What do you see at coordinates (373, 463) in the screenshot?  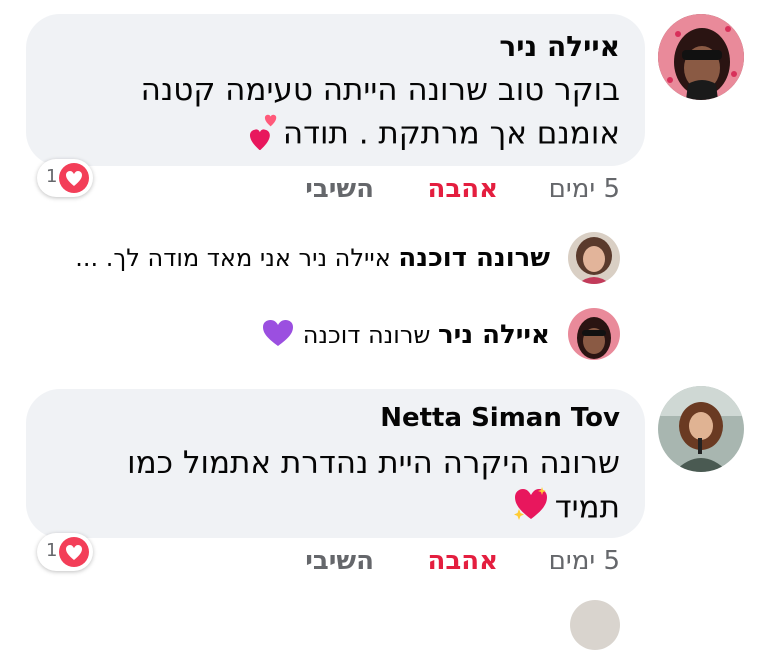 I see `comment-line: שרונה היקרה היית נהדרת אתמול כמו` at bounding box center [373, 463].